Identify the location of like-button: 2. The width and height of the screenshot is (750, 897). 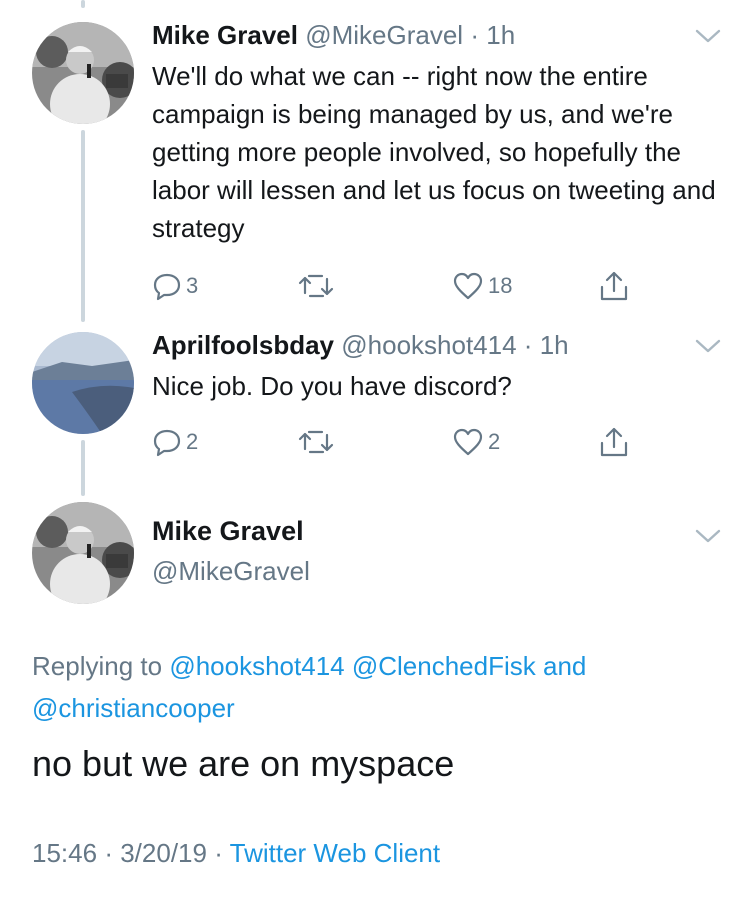
(476, 442).